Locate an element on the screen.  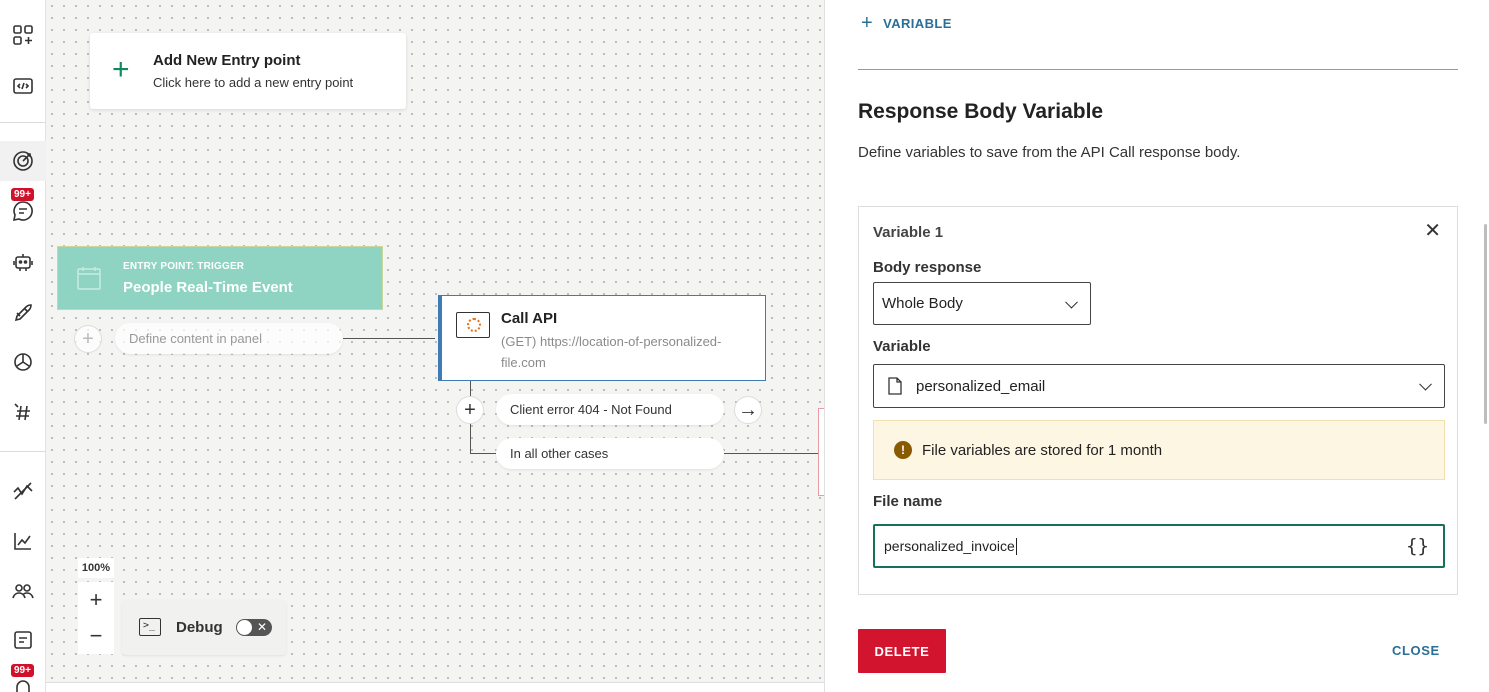
activity-icon is located at coordinates (23, 491).